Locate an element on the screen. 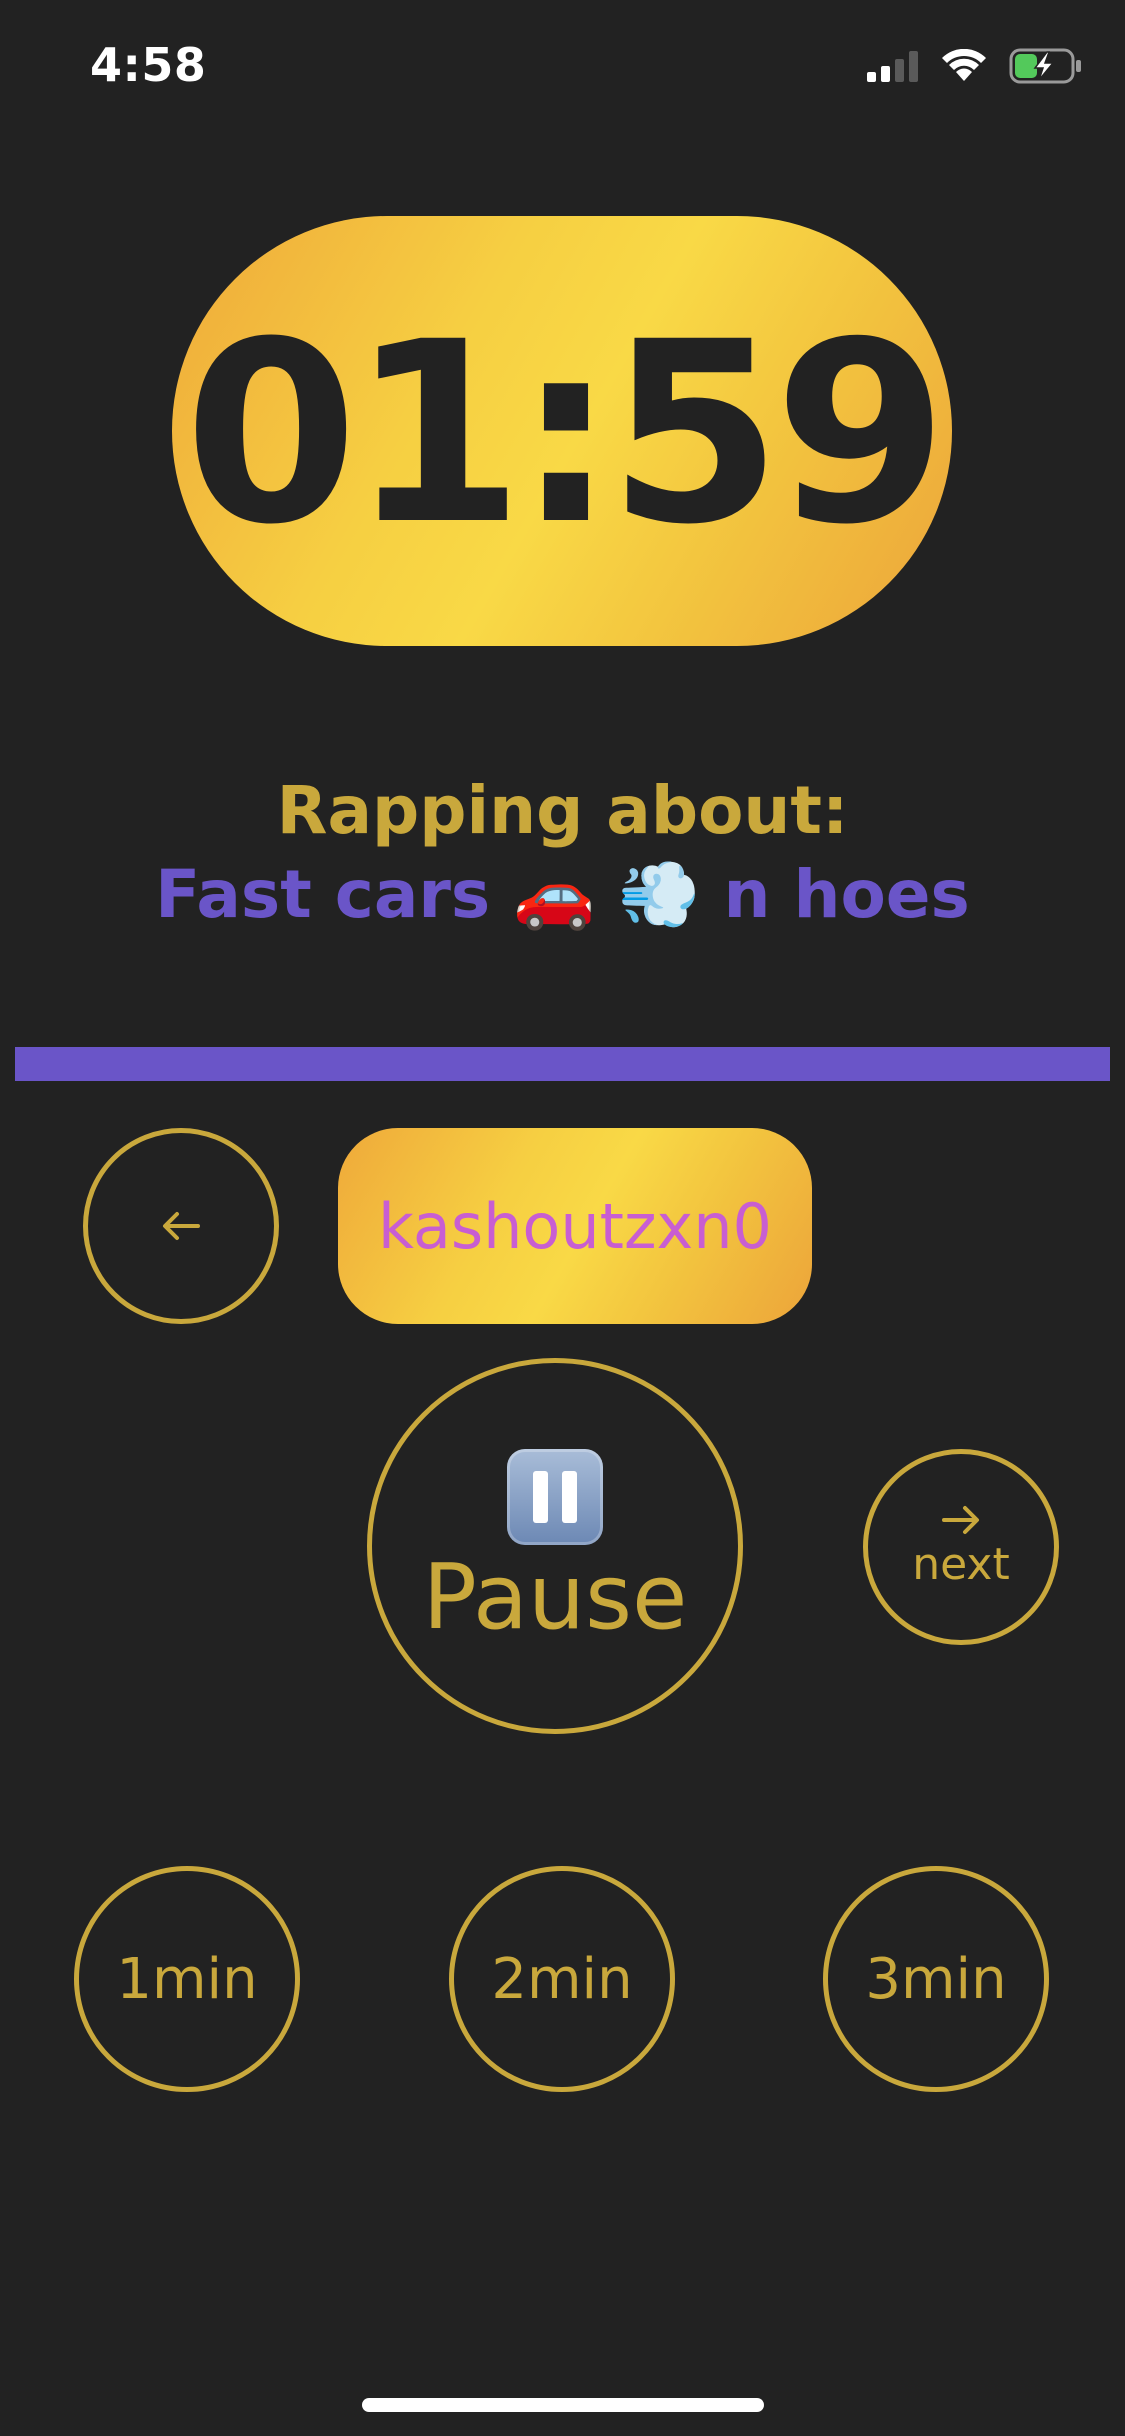 The height and width of the screenshot is (2436, 1125). duration-3min-button: 3min is located at coordinates (936, 1979).